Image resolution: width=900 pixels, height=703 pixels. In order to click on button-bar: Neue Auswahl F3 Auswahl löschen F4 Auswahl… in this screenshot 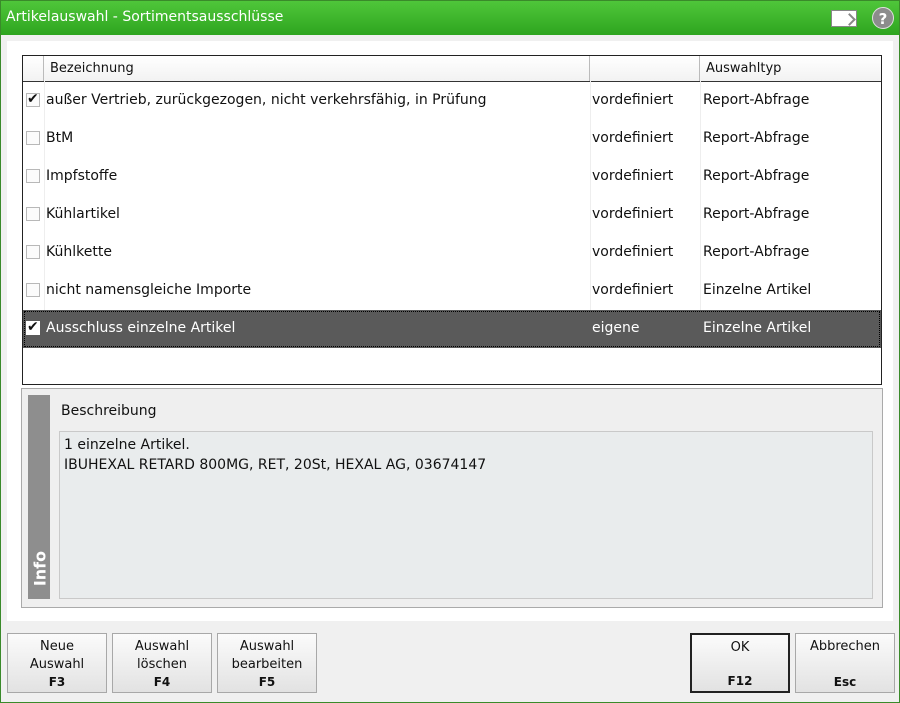, I will do `click(450, 663)`.